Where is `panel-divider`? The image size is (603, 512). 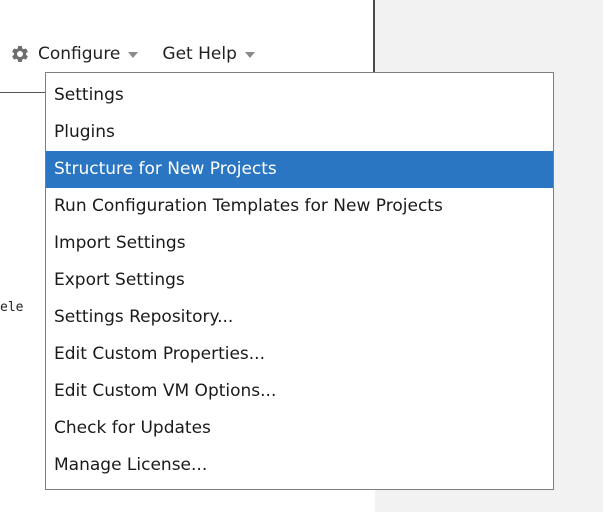
panel-divider is located at coordinates (374, 40).